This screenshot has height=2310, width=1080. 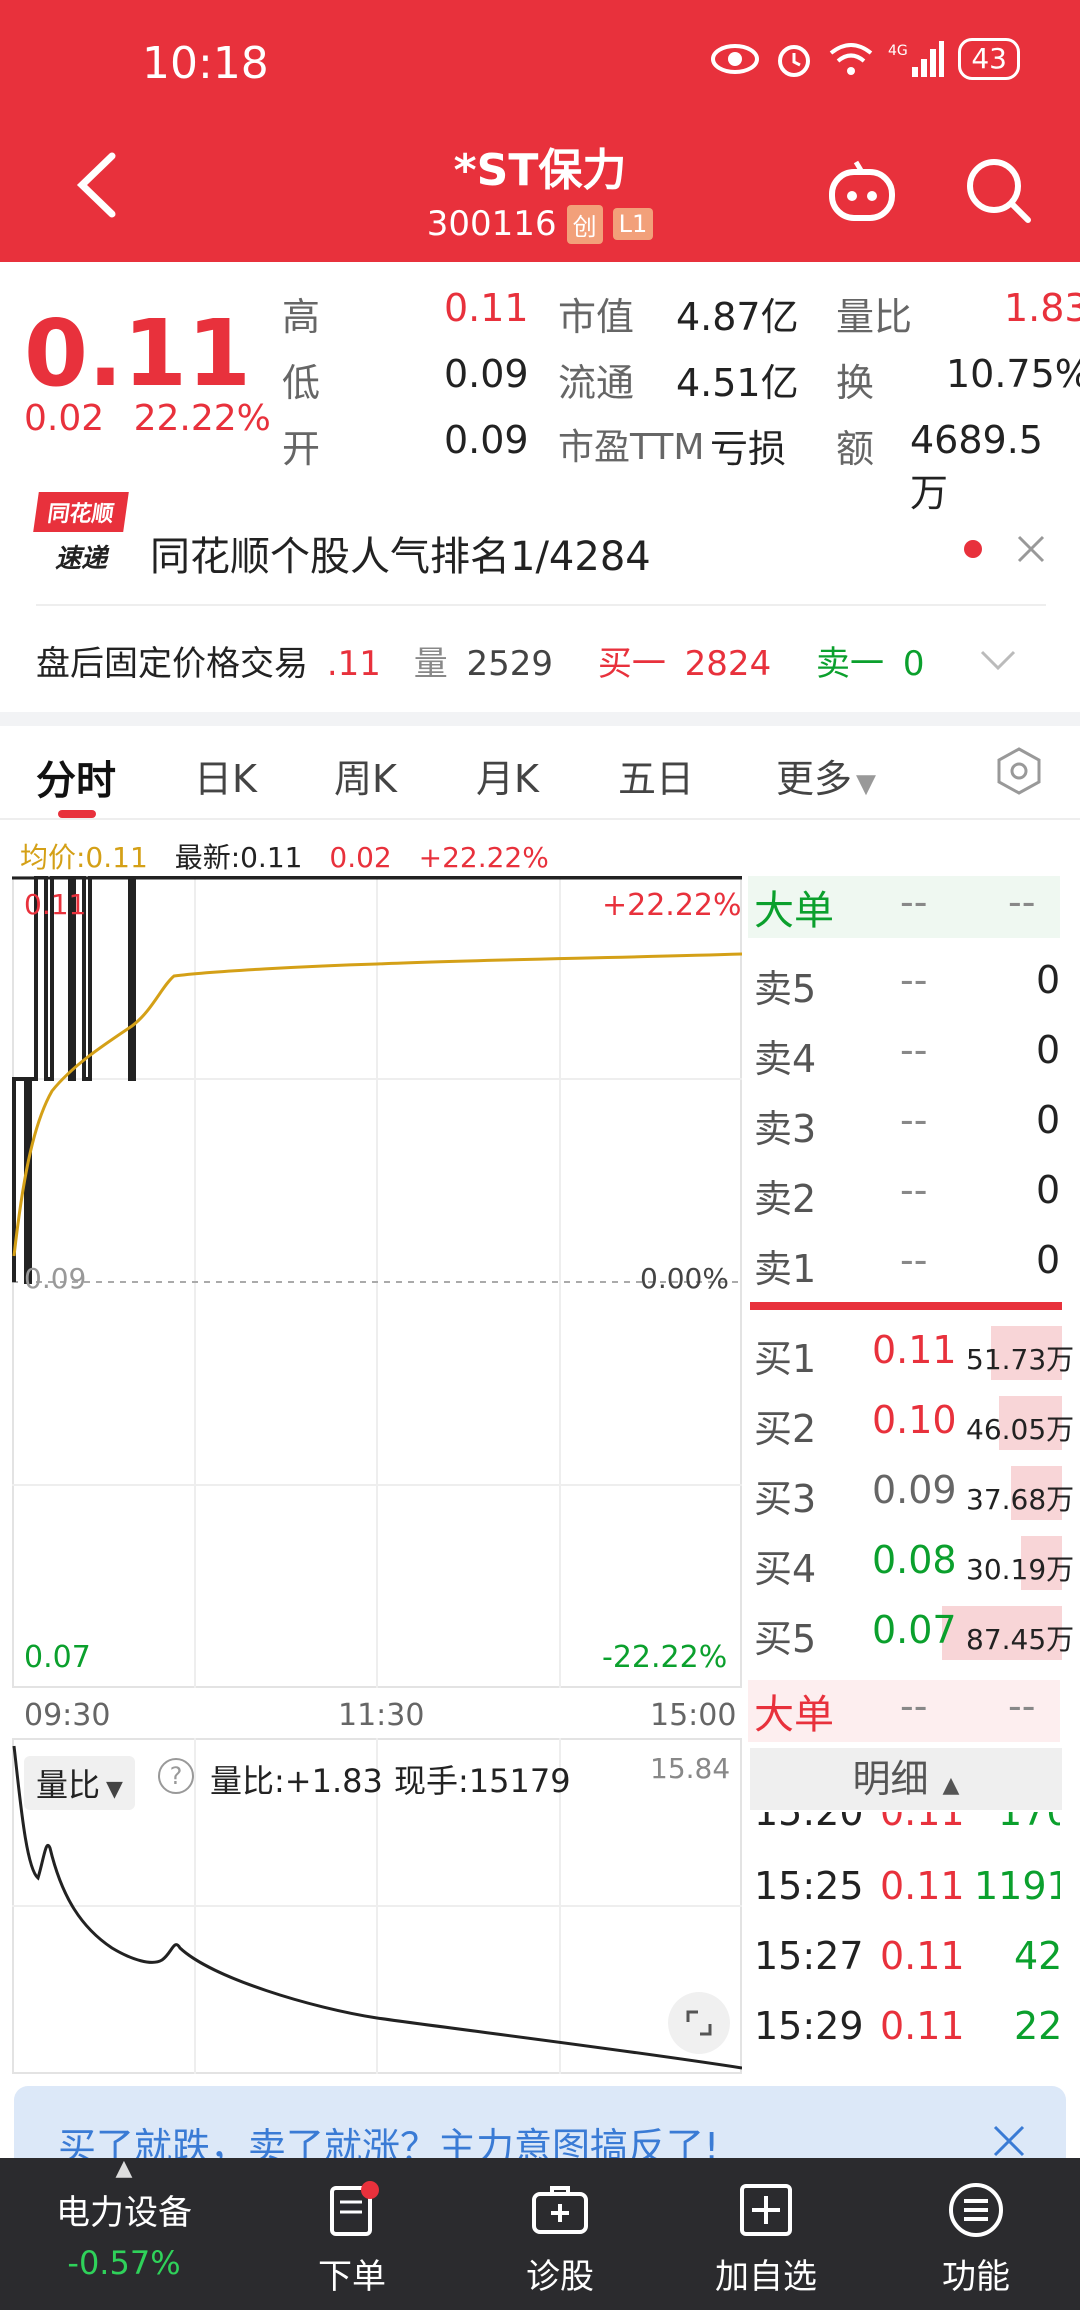 I want to click on banner-close-icon, so click(x=1009, y=2141).